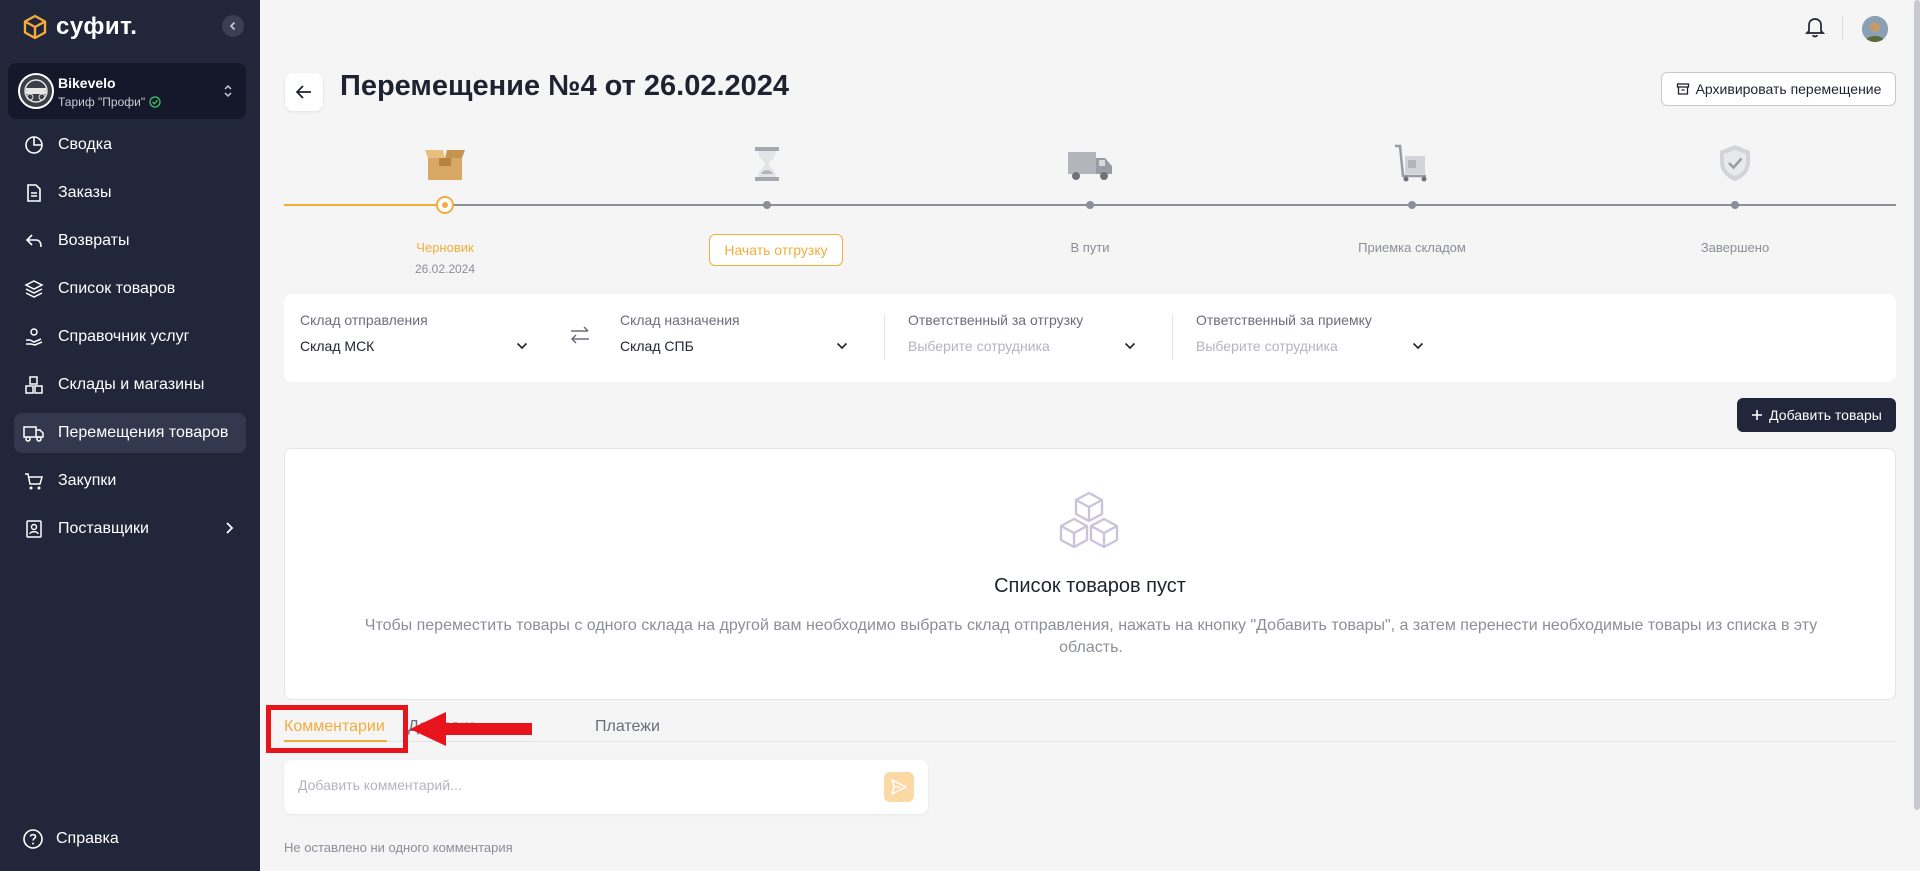 The height and width of the screenshot is (871, 1920). I want to click on sidebar-item-returns: Возвраты, so click(130, 241).